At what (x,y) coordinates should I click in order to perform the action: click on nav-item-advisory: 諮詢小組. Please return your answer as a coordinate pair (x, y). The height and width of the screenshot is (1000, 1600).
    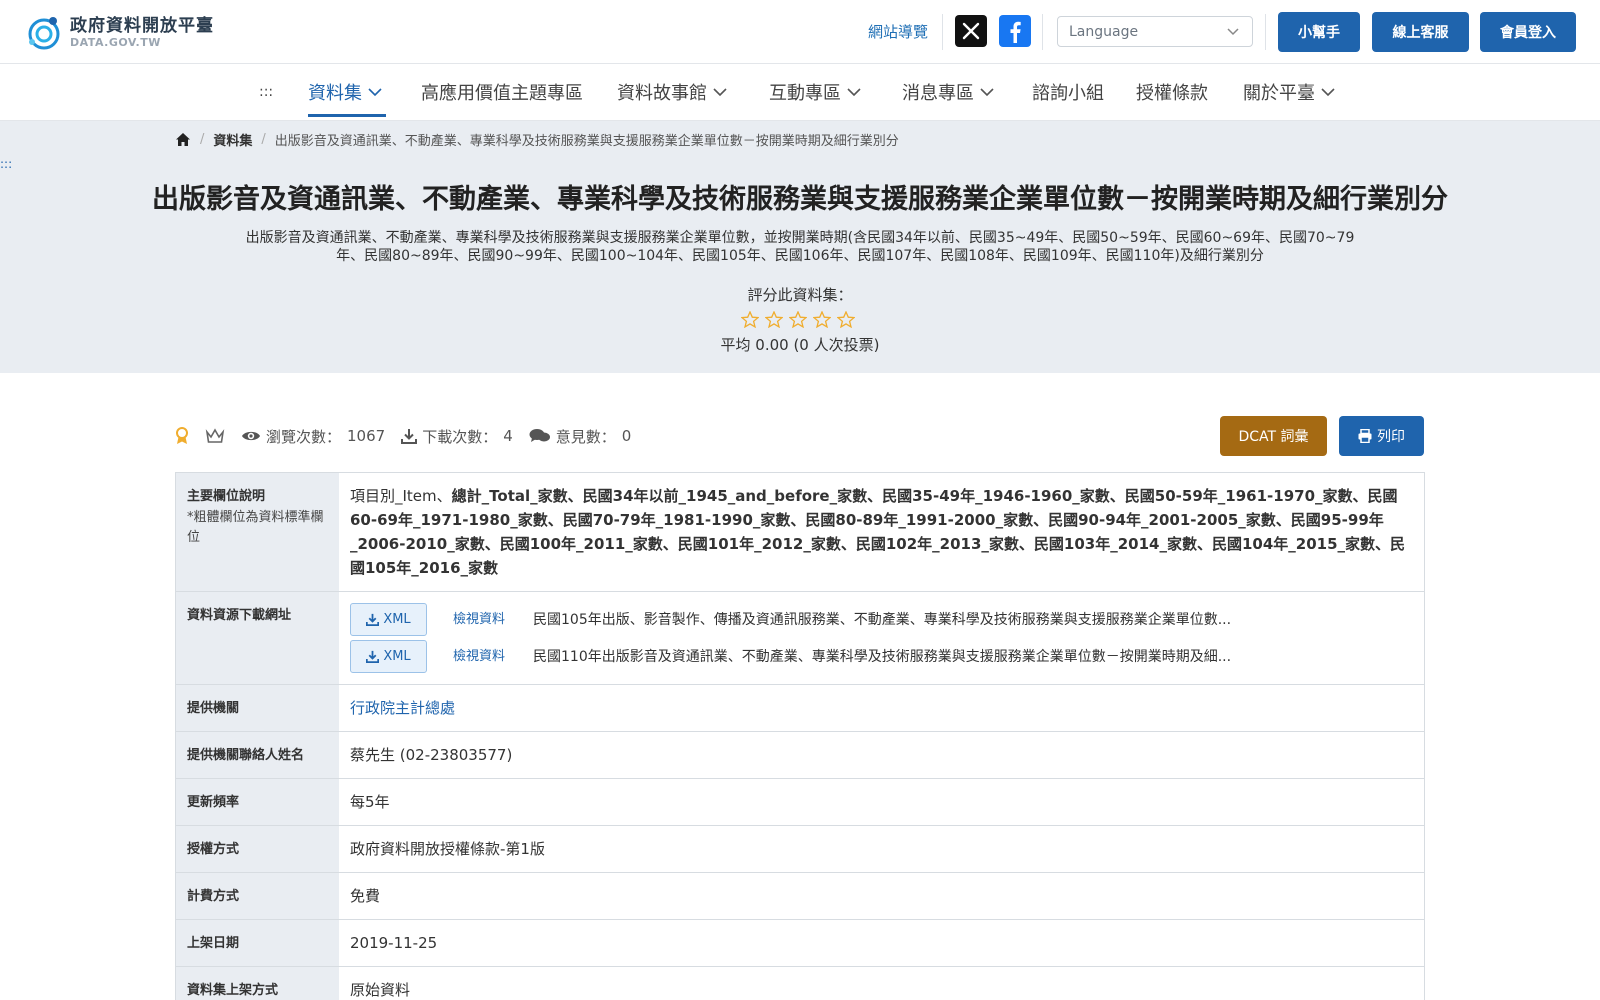
    Looking at the image, I should click on (1068, 92).